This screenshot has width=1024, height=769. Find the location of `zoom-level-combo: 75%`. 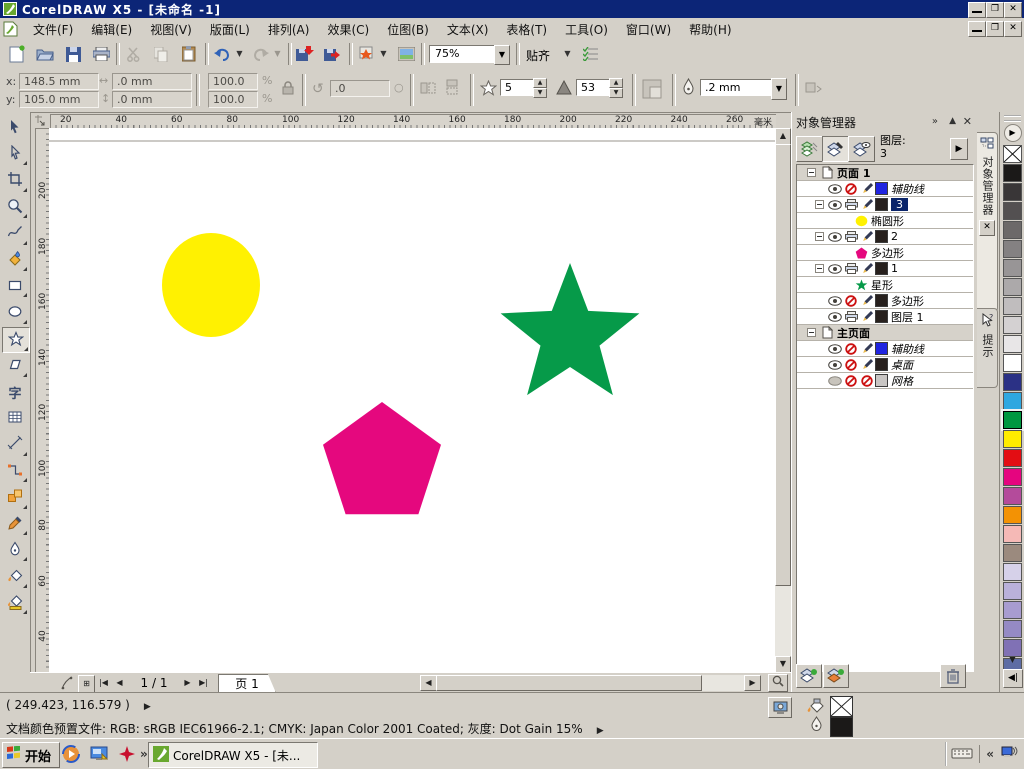

zoom-level-combo: 75% is located at coordinates (464, 54).